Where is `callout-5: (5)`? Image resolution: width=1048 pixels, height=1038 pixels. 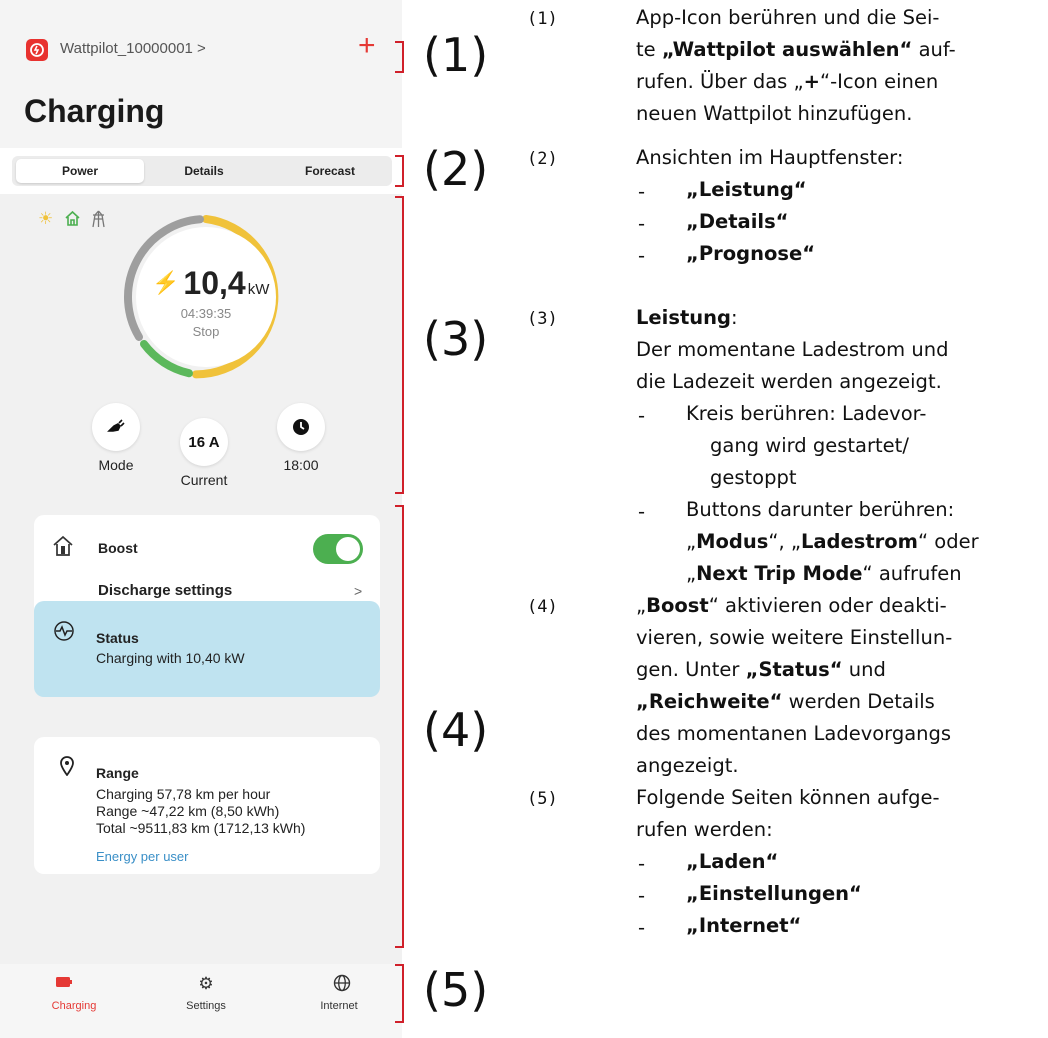
callout-5: (5) is located at coordinates (456, 990).